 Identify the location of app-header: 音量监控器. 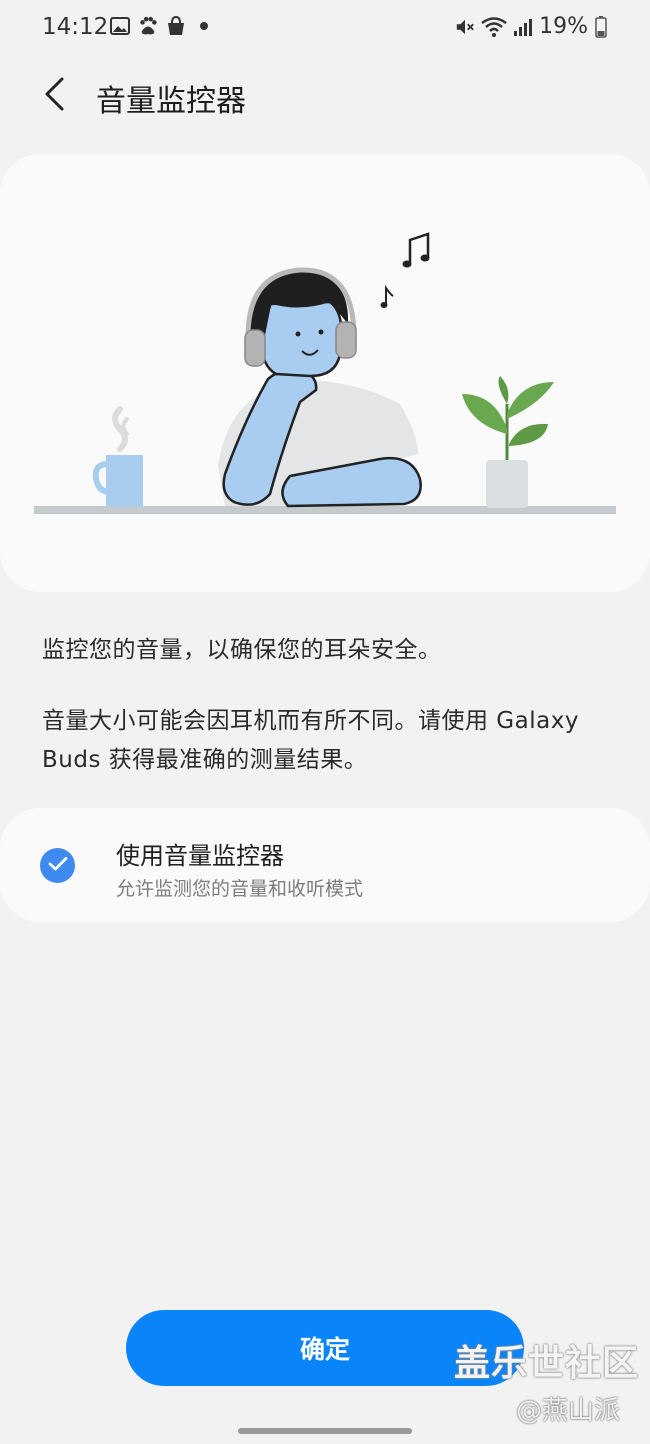
(325, 96).